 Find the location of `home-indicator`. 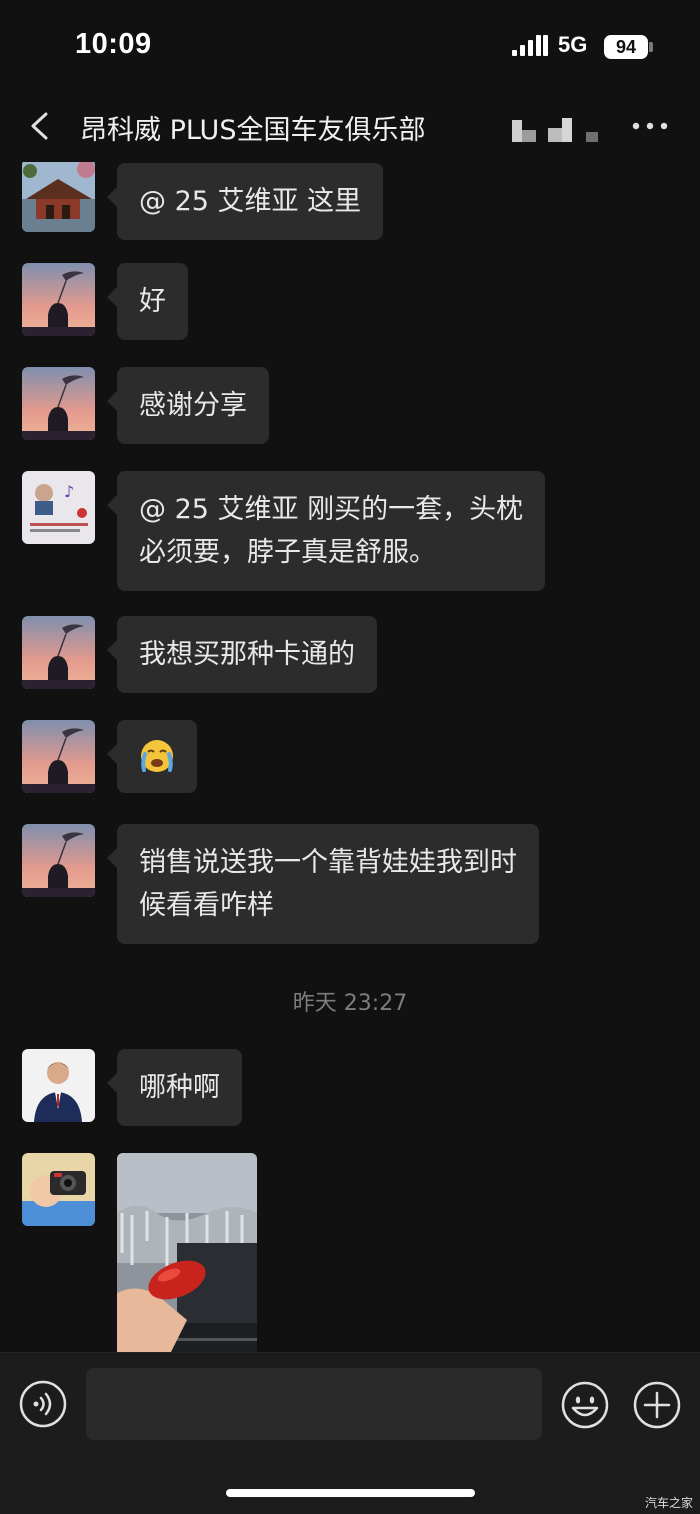

home-indicator is located at coordinates (350, 1493).